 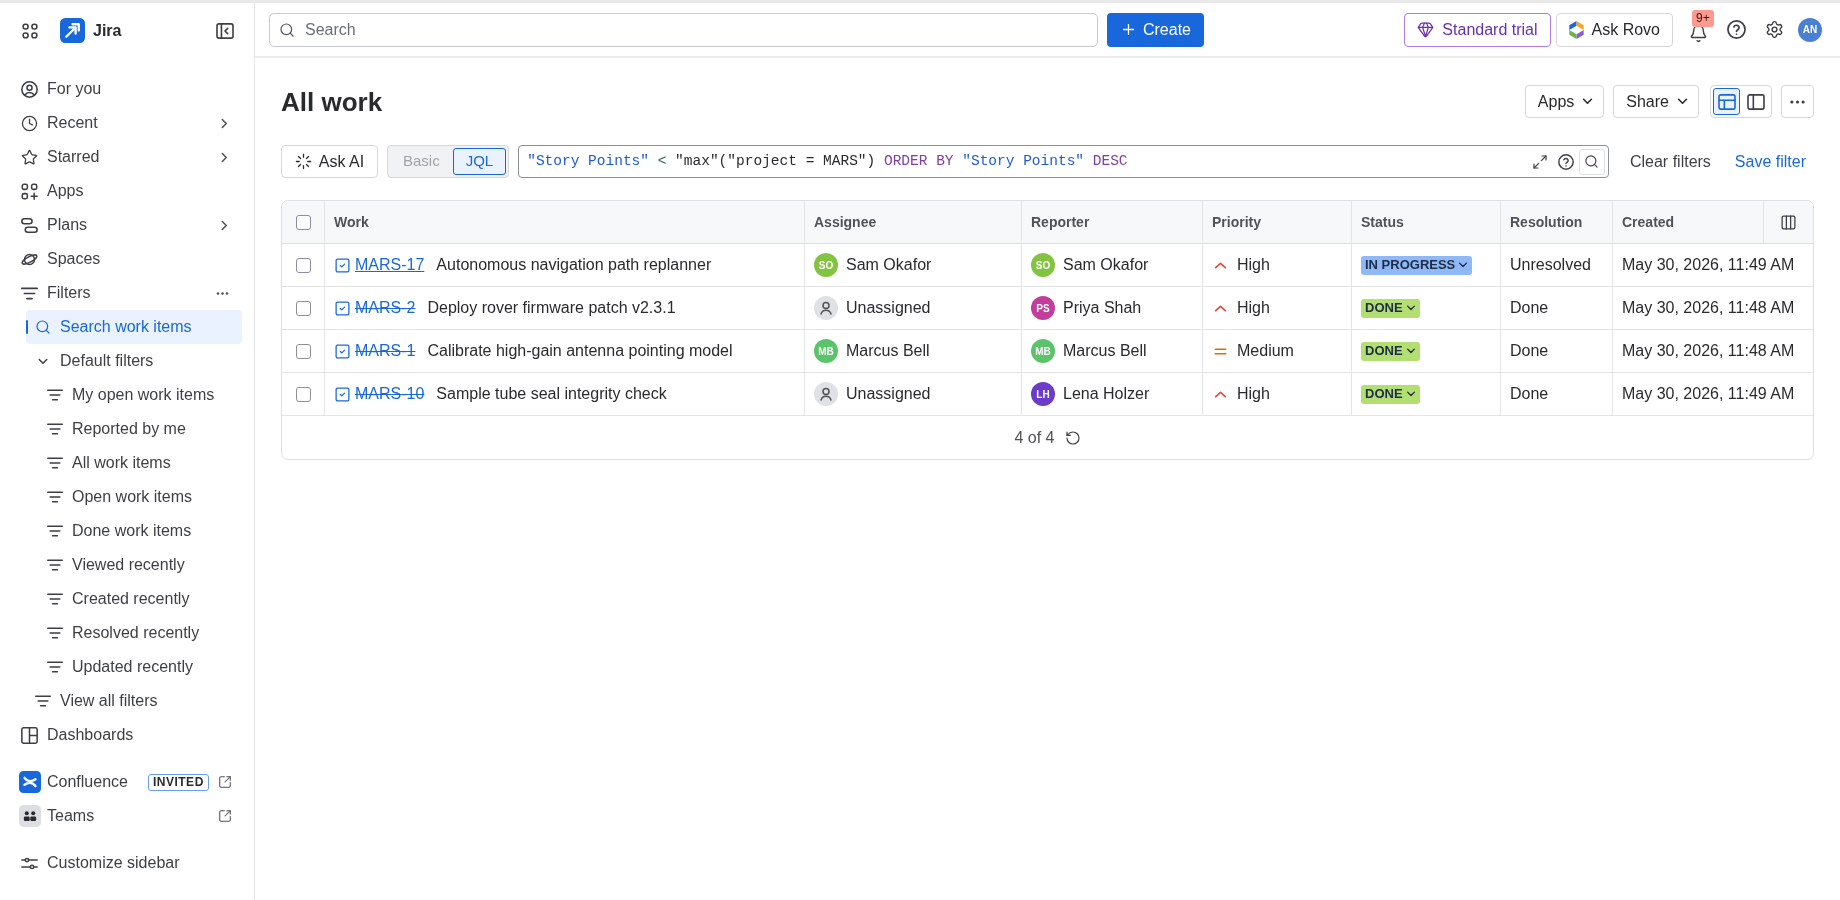 What do you see at coordinates (140, 463) in the screenshot?
I see `sidebar-item: All work items` at bounding box center [140, 463].